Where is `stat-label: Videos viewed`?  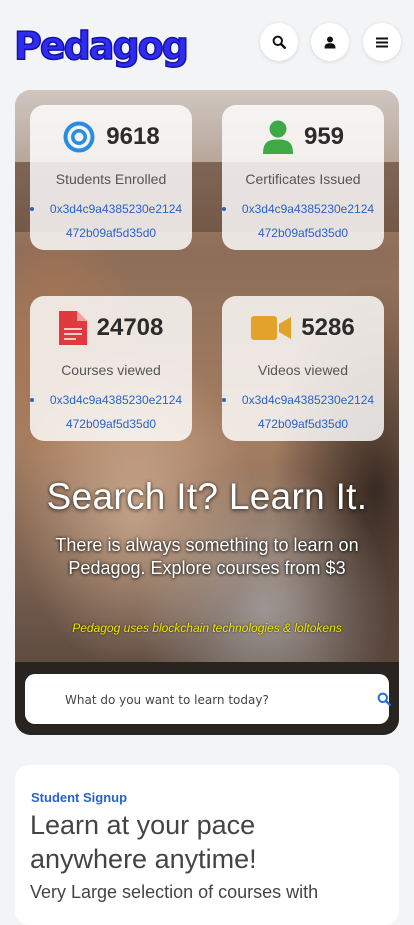
stat-label: Videos viewed is located at coordinates (303, 370).